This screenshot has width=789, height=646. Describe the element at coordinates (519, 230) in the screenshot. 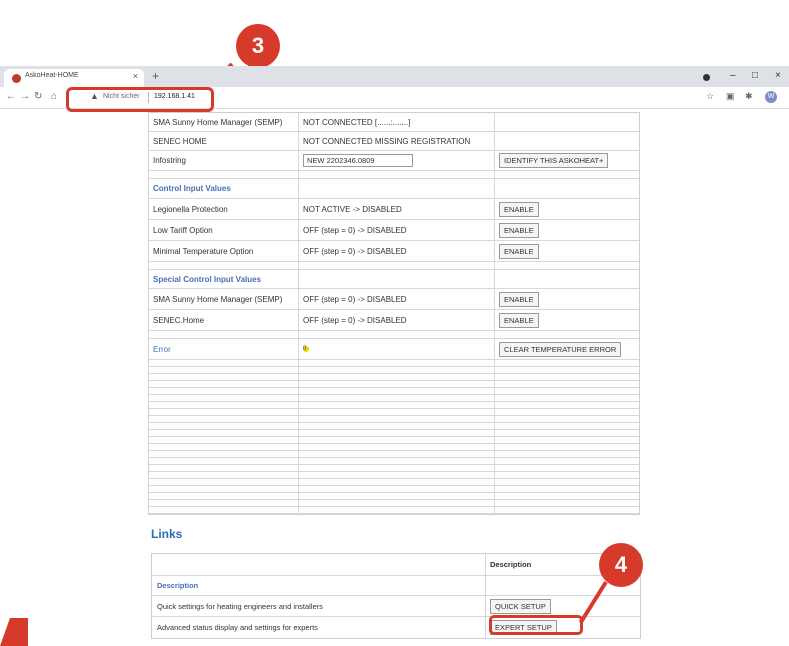

I see `enable-low-tariff-button: ENABLE` at that location.